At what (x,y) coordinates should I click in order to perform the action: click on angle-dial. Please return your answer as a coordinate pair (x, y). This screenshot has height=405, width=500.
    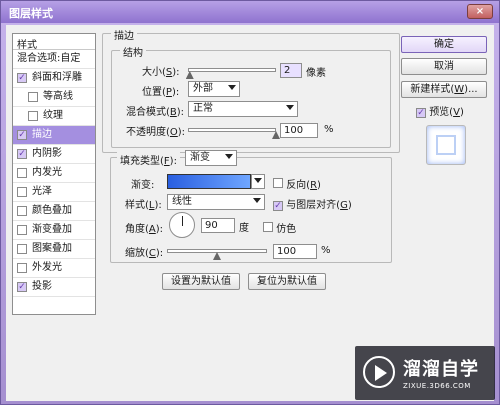
    Looking at the image, I should click on (182, 225).